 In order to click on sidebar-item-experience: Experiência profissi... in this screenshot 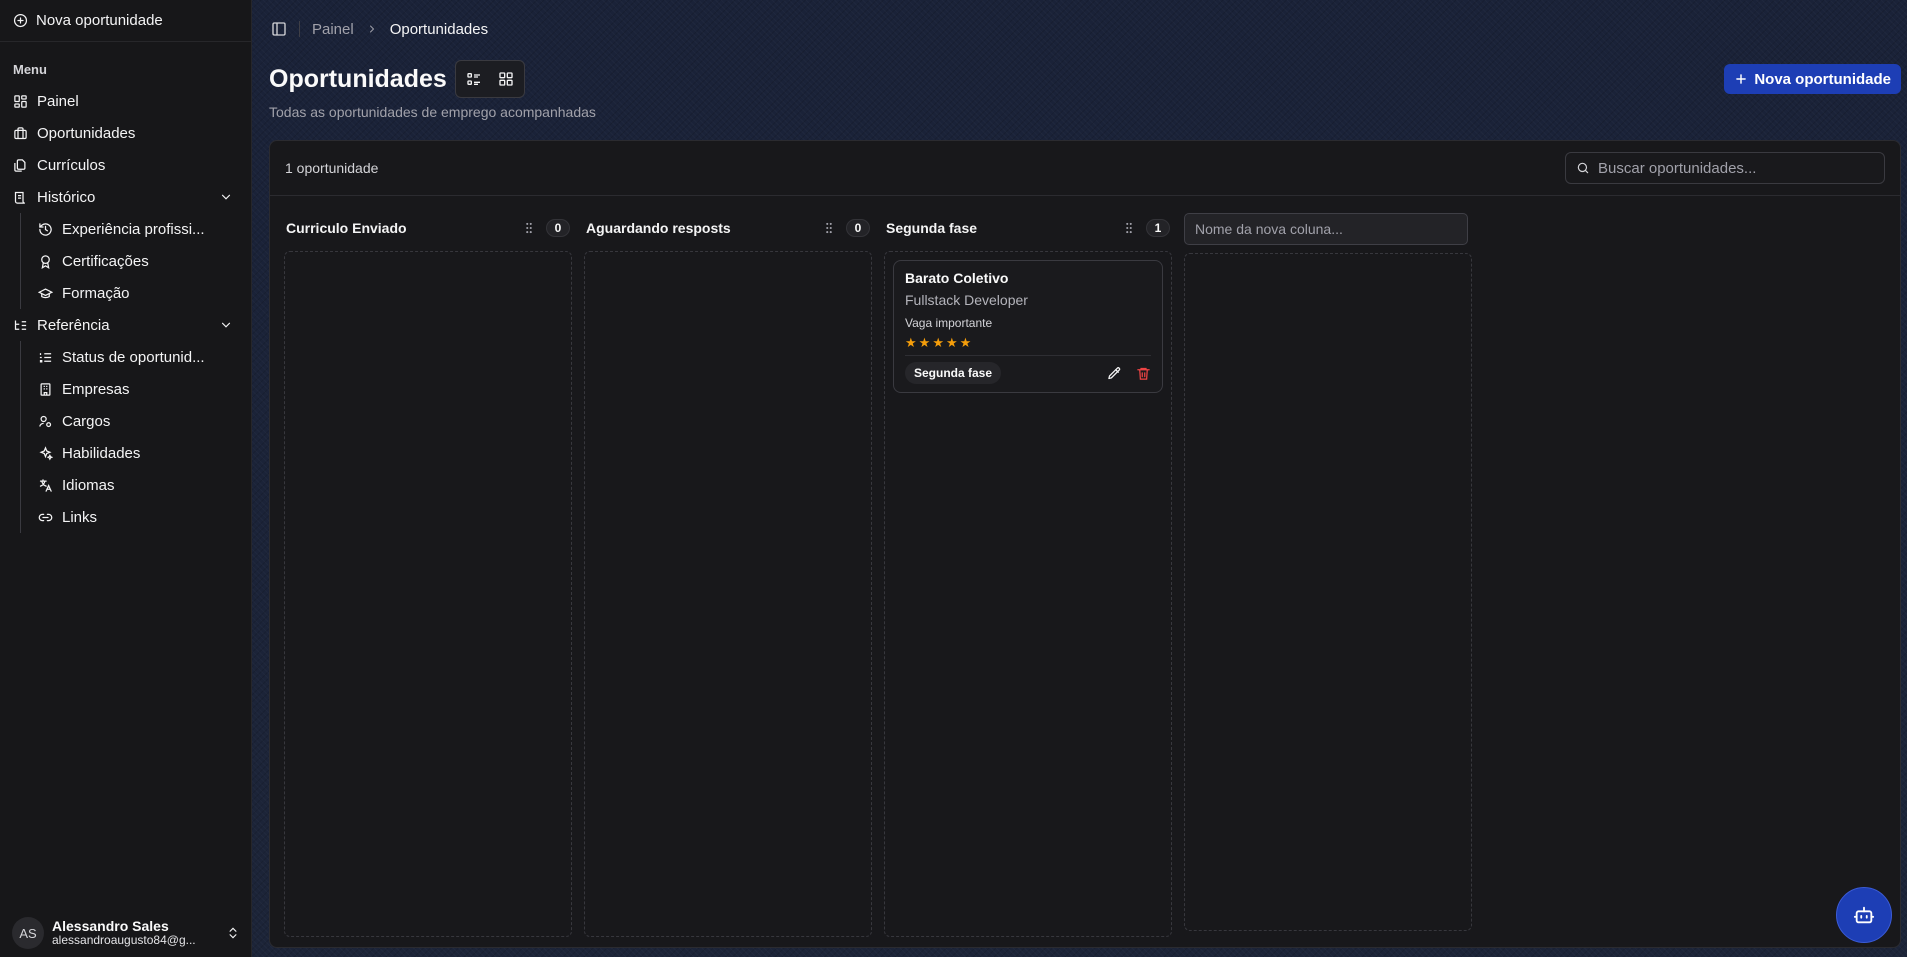, I will do `click(136, 229)`.